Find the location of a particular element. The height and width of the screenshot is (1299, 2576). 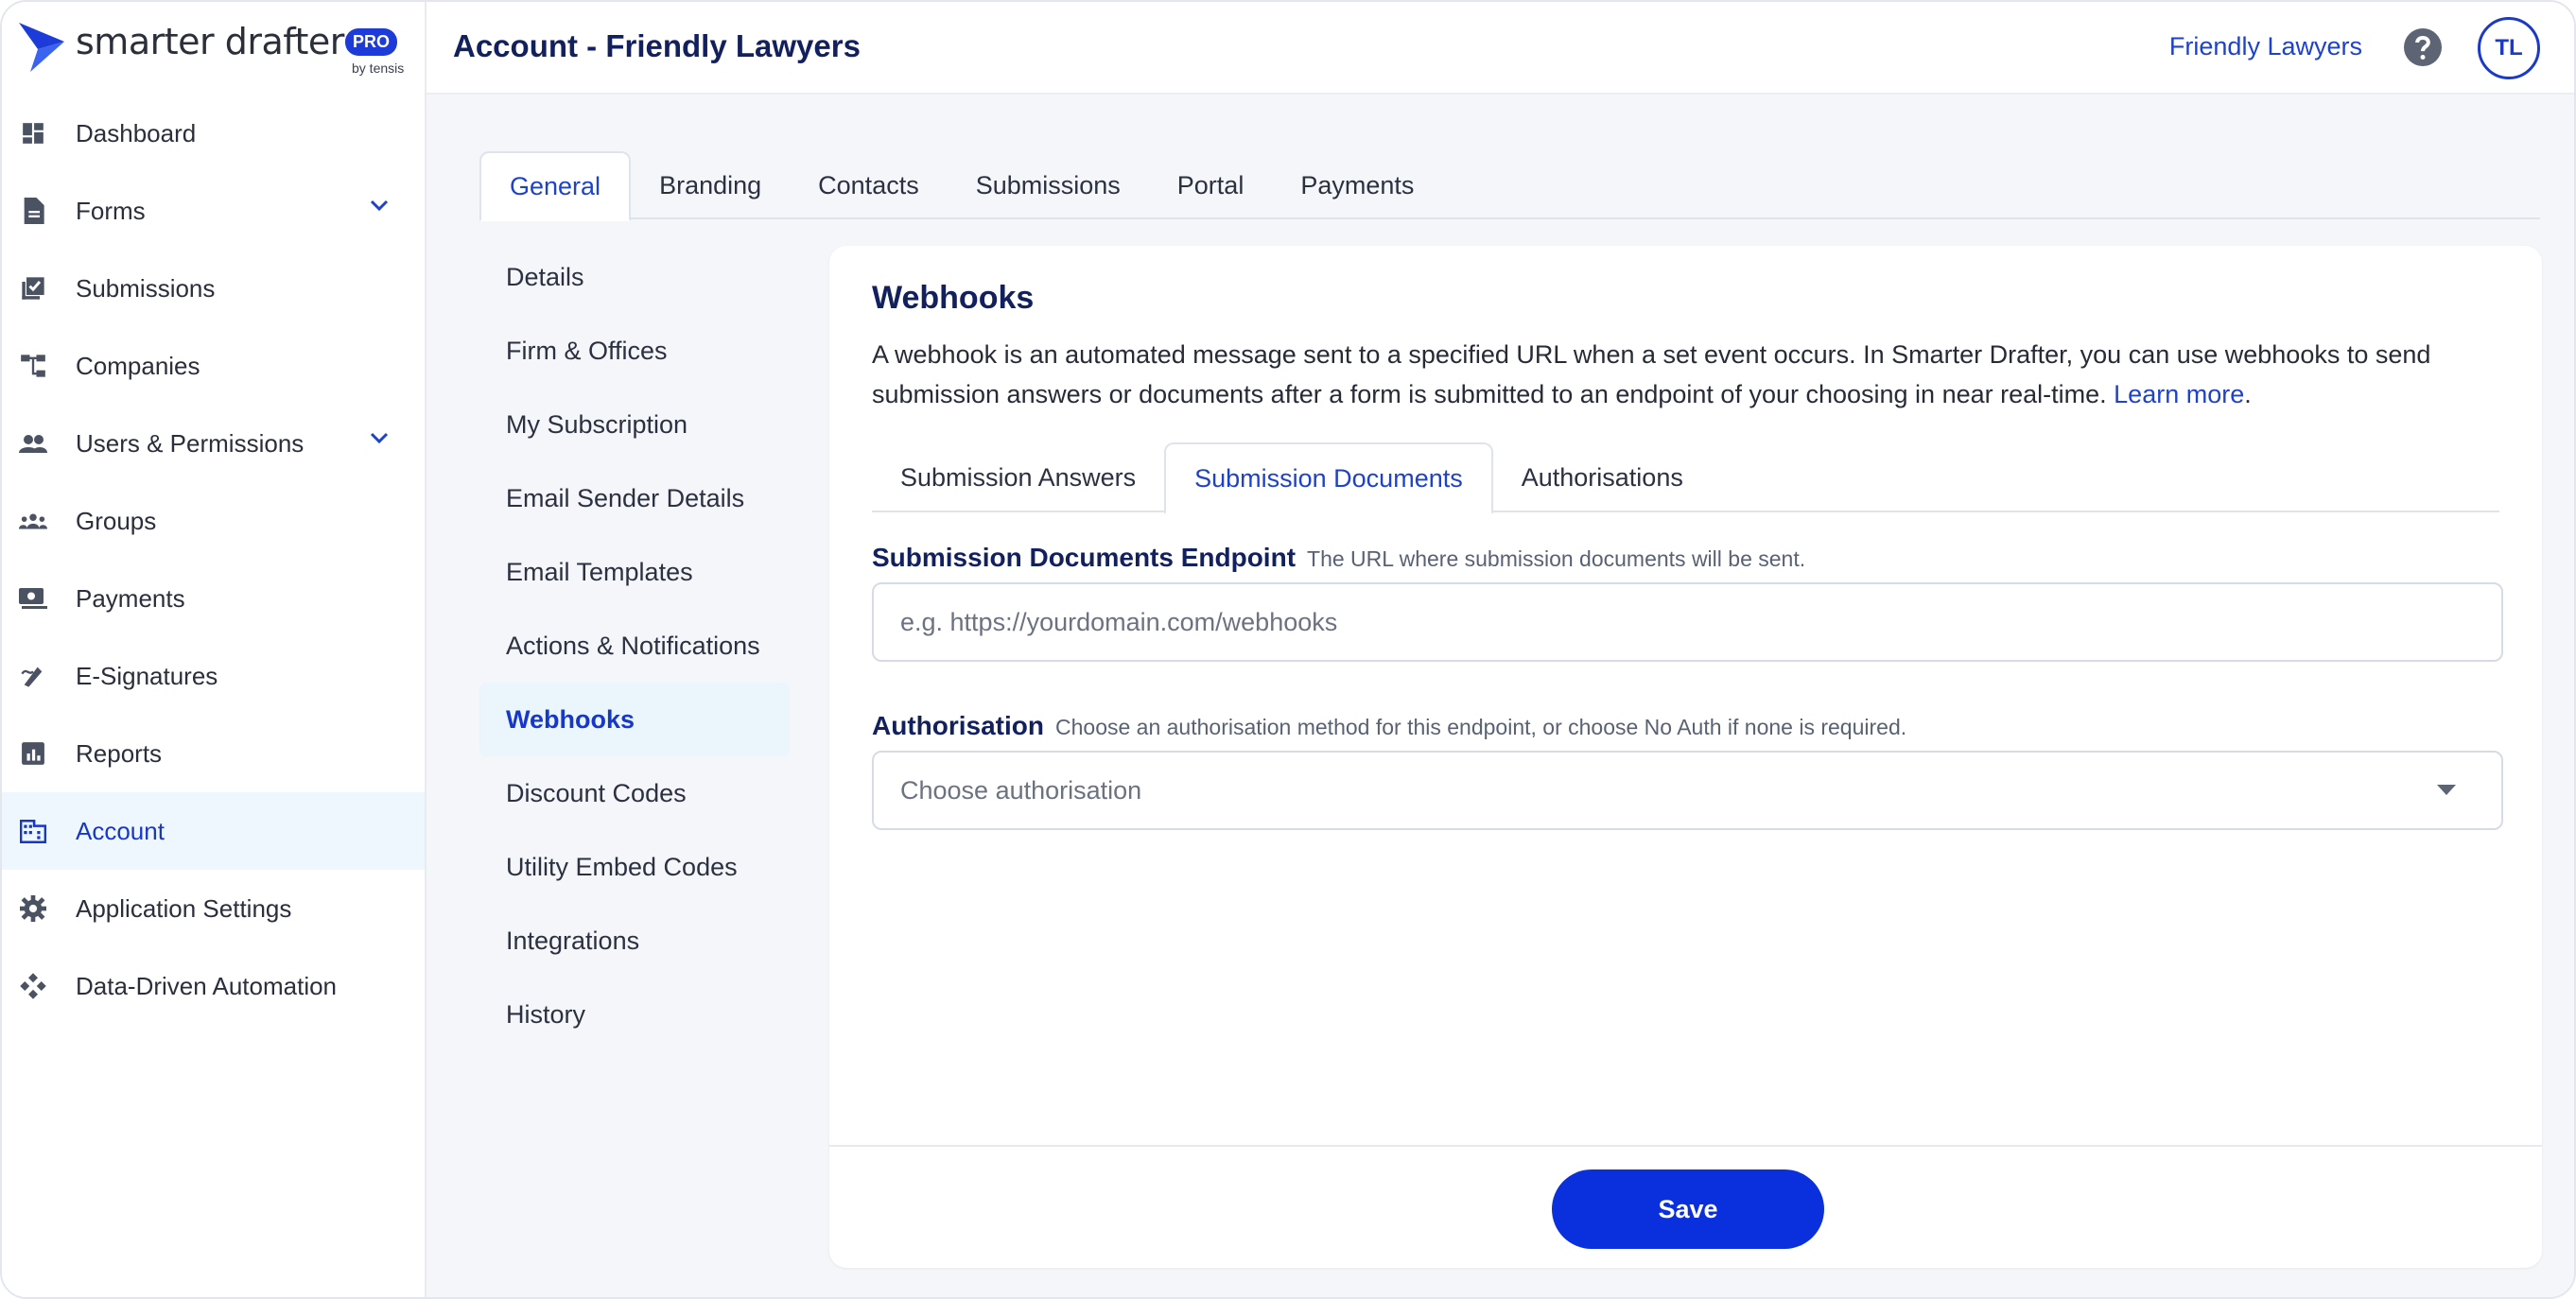

sidebar-item-application-settings: Application Settings is located at coordinates (213, 908).